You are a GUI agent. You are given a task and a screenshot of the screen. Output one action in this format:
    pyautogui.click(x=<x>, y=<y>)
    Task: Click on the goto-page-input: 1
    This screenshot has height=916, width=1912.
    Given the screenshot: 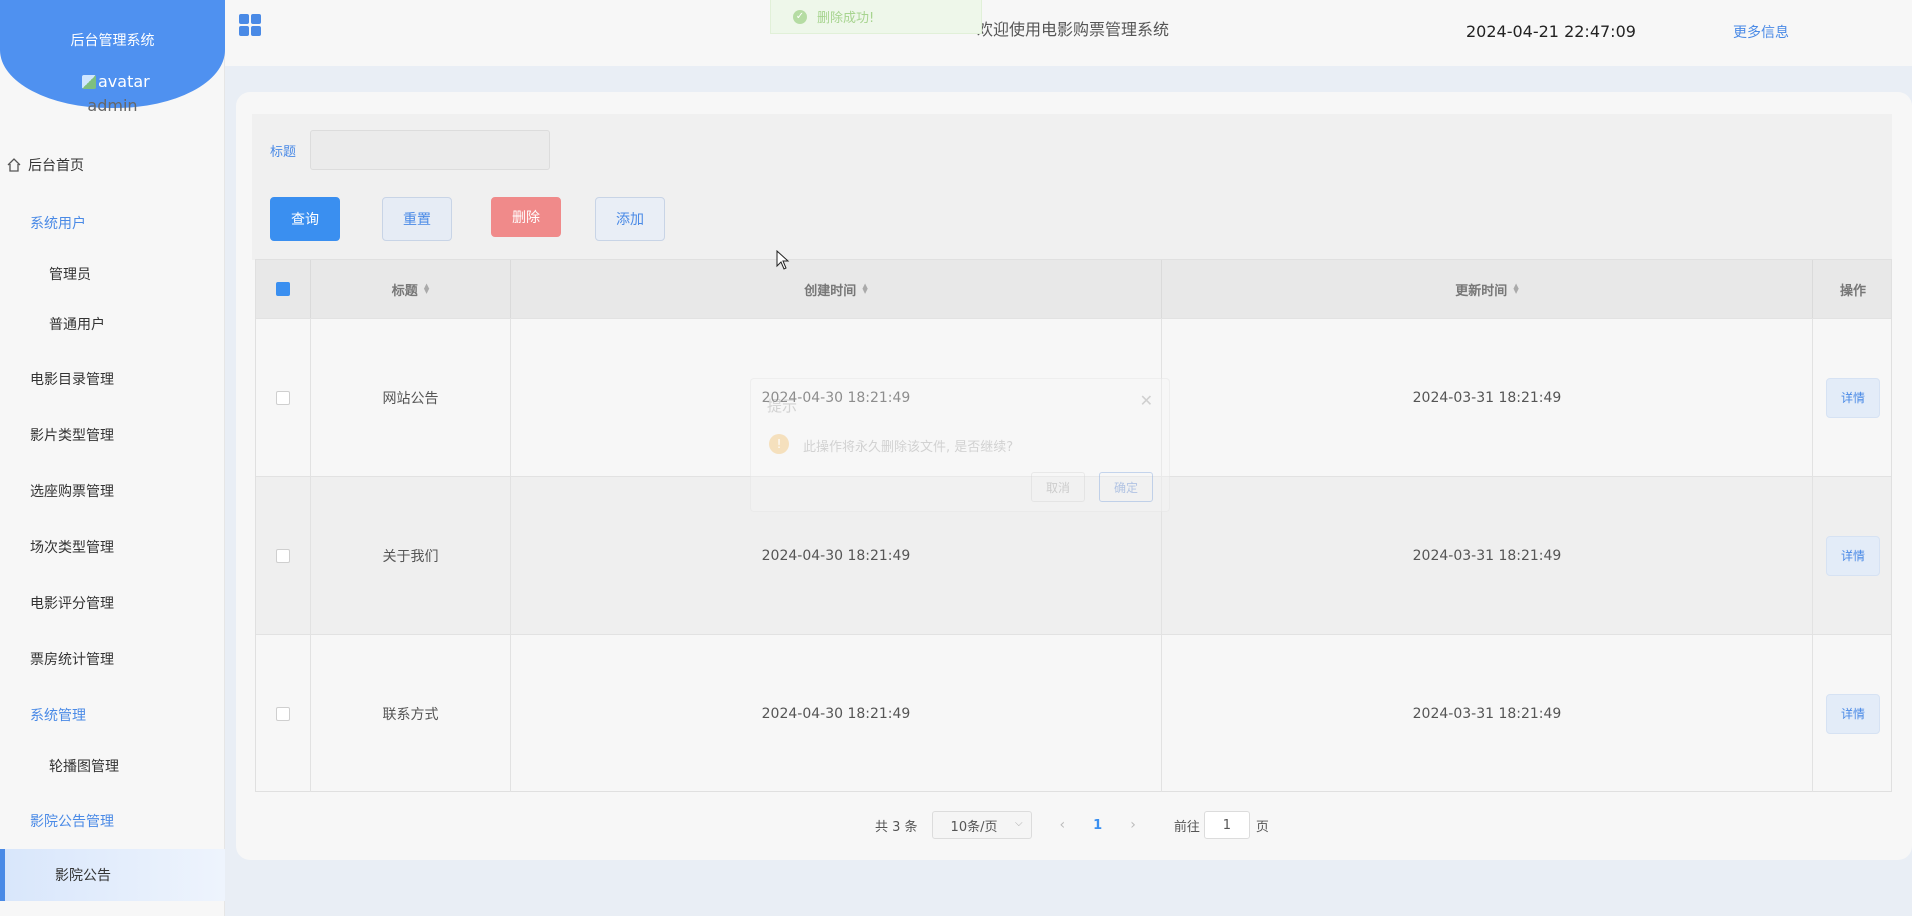 What is the action you would take?
    pyautogui.click(x=1226, y=825)
    